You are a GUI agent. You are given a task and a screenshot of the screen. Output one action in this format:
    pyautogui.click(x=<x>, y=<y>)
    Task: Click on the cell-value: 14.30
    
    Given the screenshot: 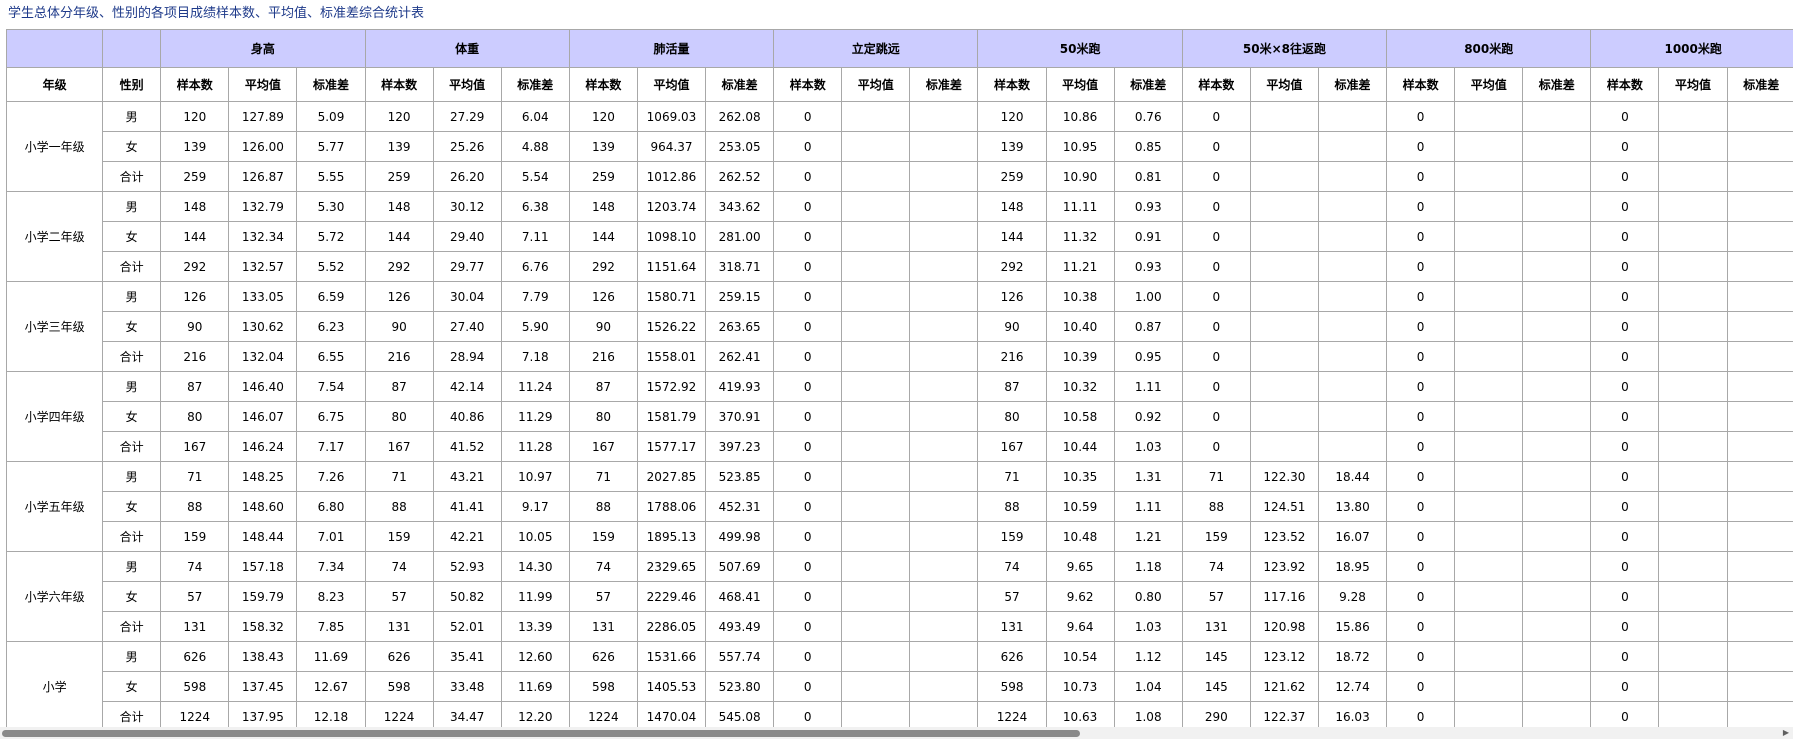 What is the action you would take?
    pyautogui.click(x=535, y=566)
    